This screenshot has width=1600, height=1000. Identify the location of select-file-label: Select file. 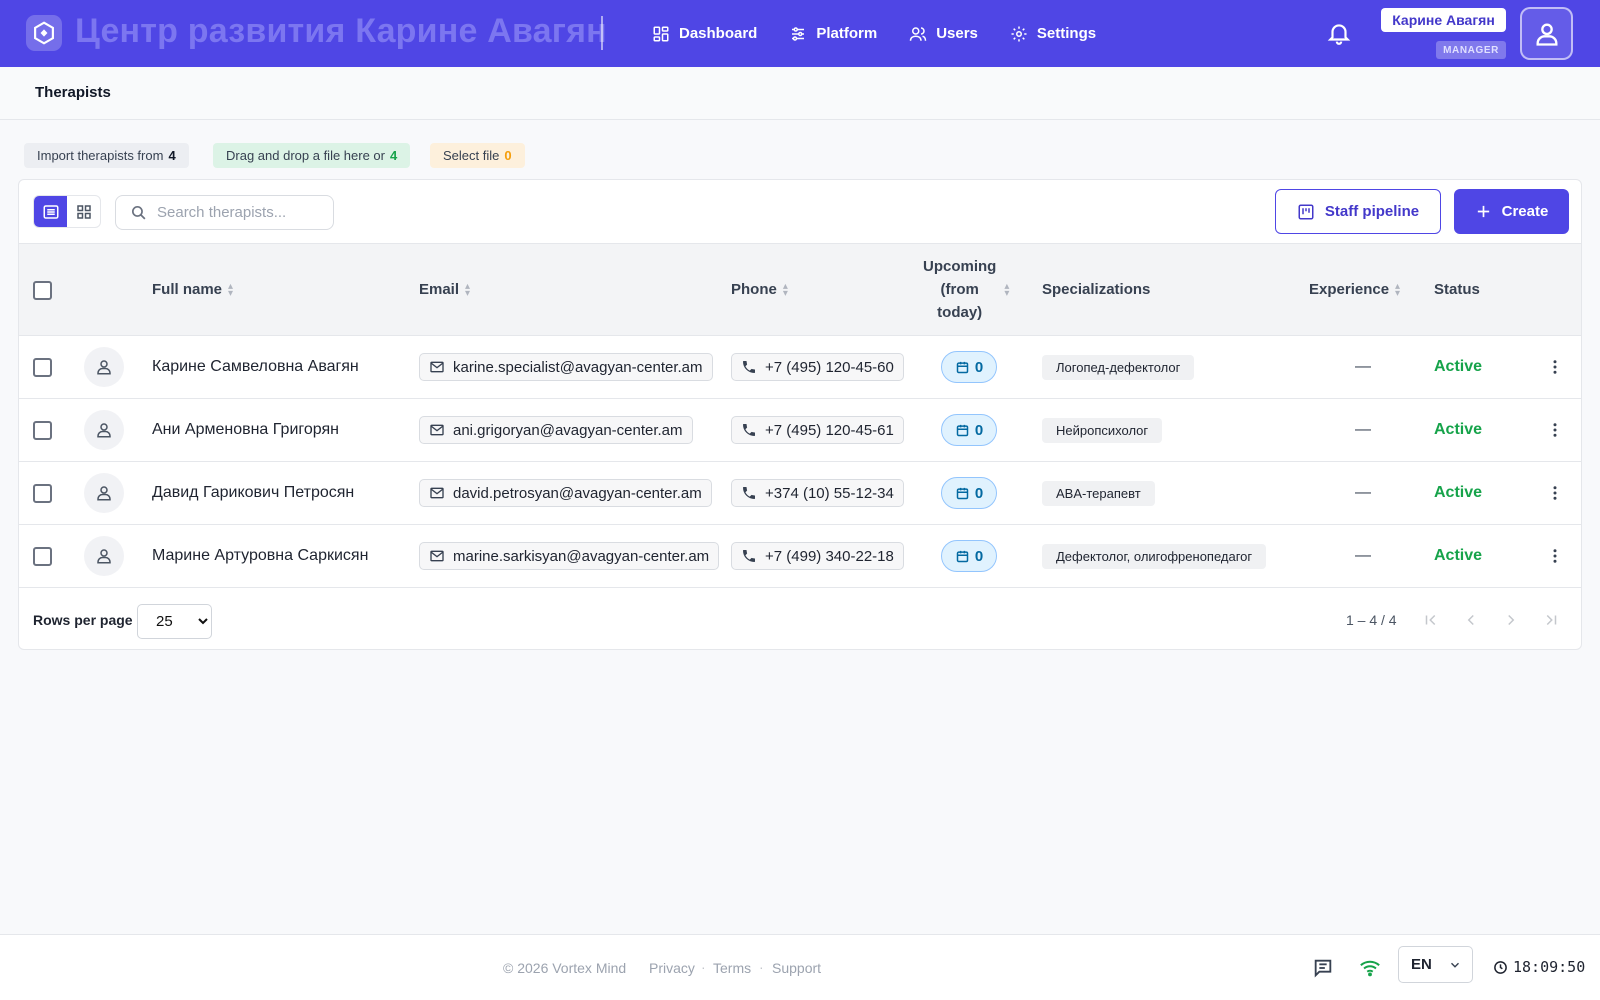
(471, 155).